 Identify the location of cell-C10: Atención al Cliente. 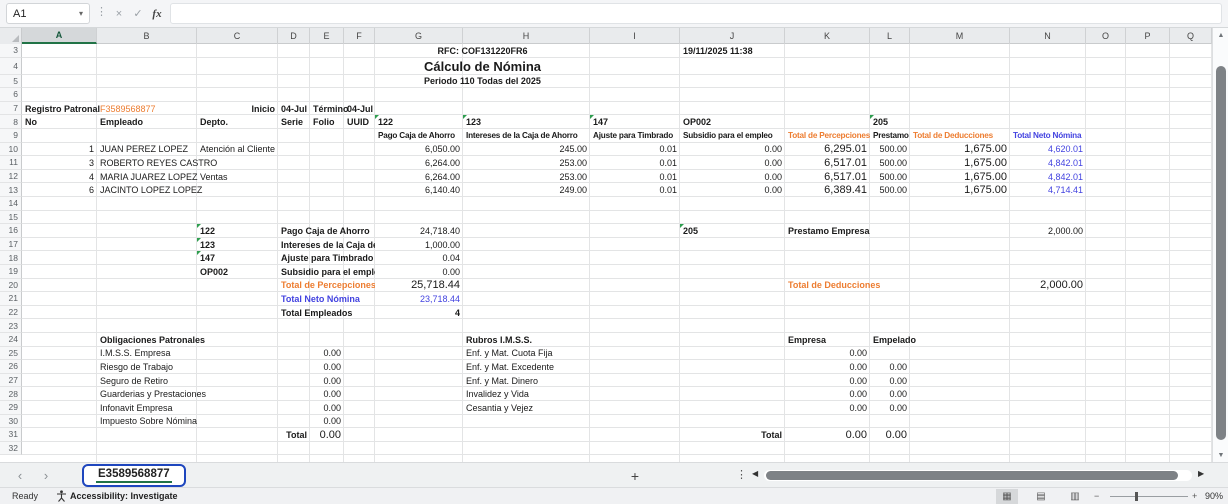
(237, 150).